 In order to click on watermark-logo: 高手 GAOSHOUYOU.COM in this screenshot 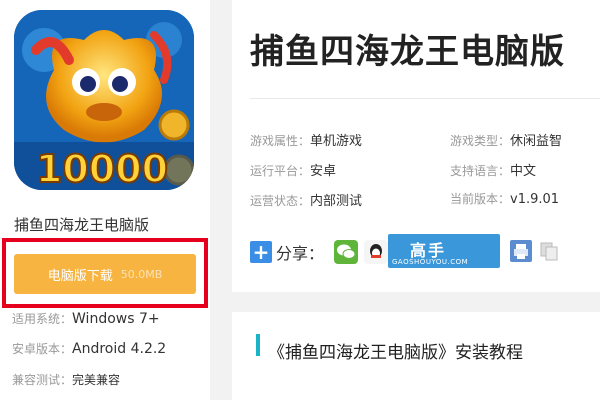, I will do `click(444, 251)`.